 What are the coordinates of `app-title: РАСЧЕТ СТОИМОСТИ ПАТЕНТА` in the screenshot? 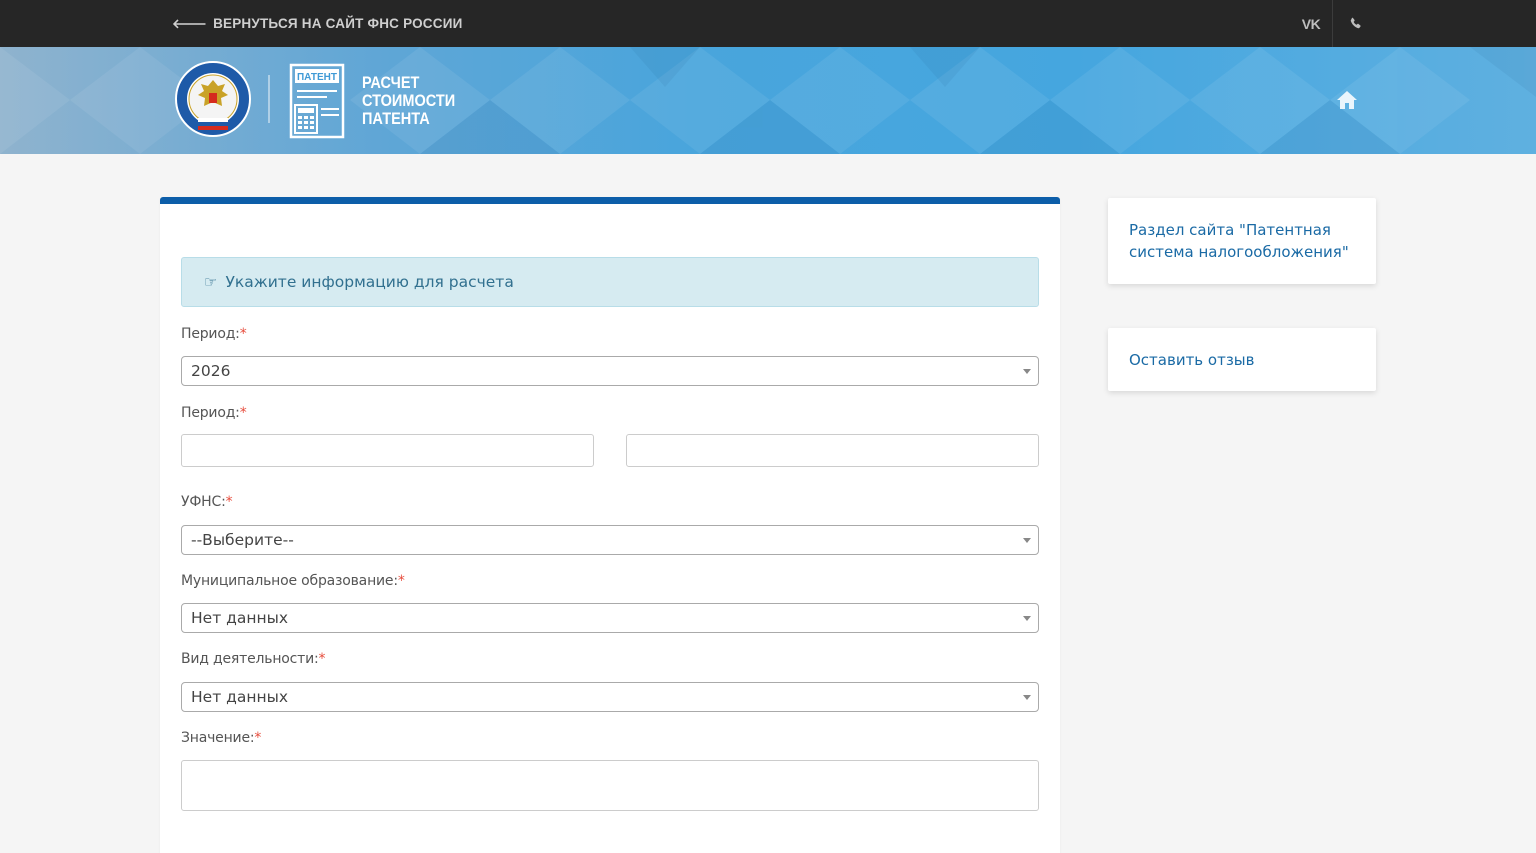 It's located at (408, 101).